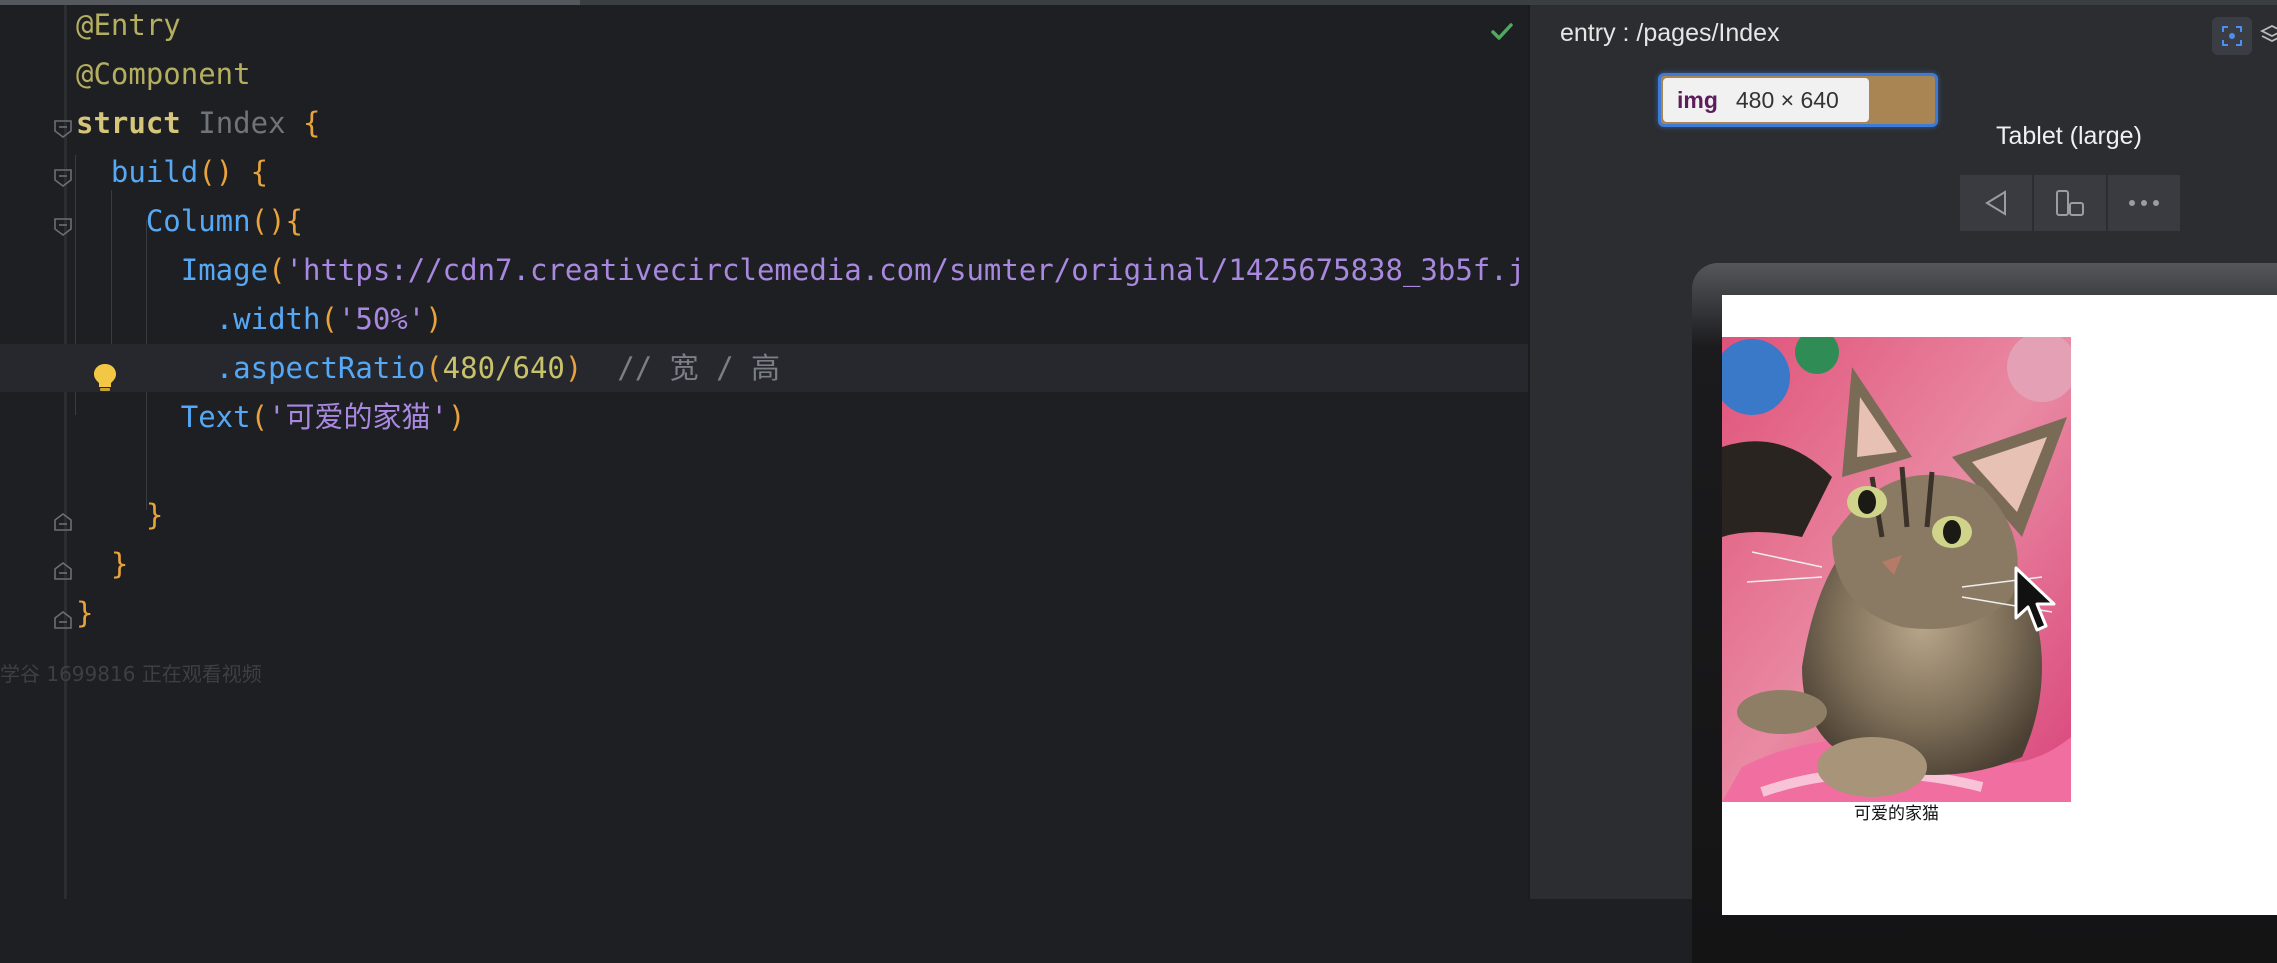 Image resolution: width=2277 pixels, height=963 pixels. I want to click on layers-button, so click(2267, 36).